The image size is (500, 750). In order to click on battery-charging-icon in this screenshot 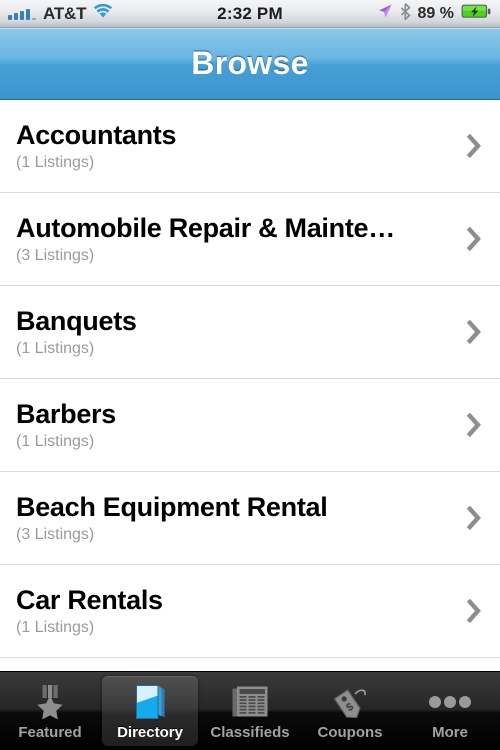, I will do `click(476, 14)`.